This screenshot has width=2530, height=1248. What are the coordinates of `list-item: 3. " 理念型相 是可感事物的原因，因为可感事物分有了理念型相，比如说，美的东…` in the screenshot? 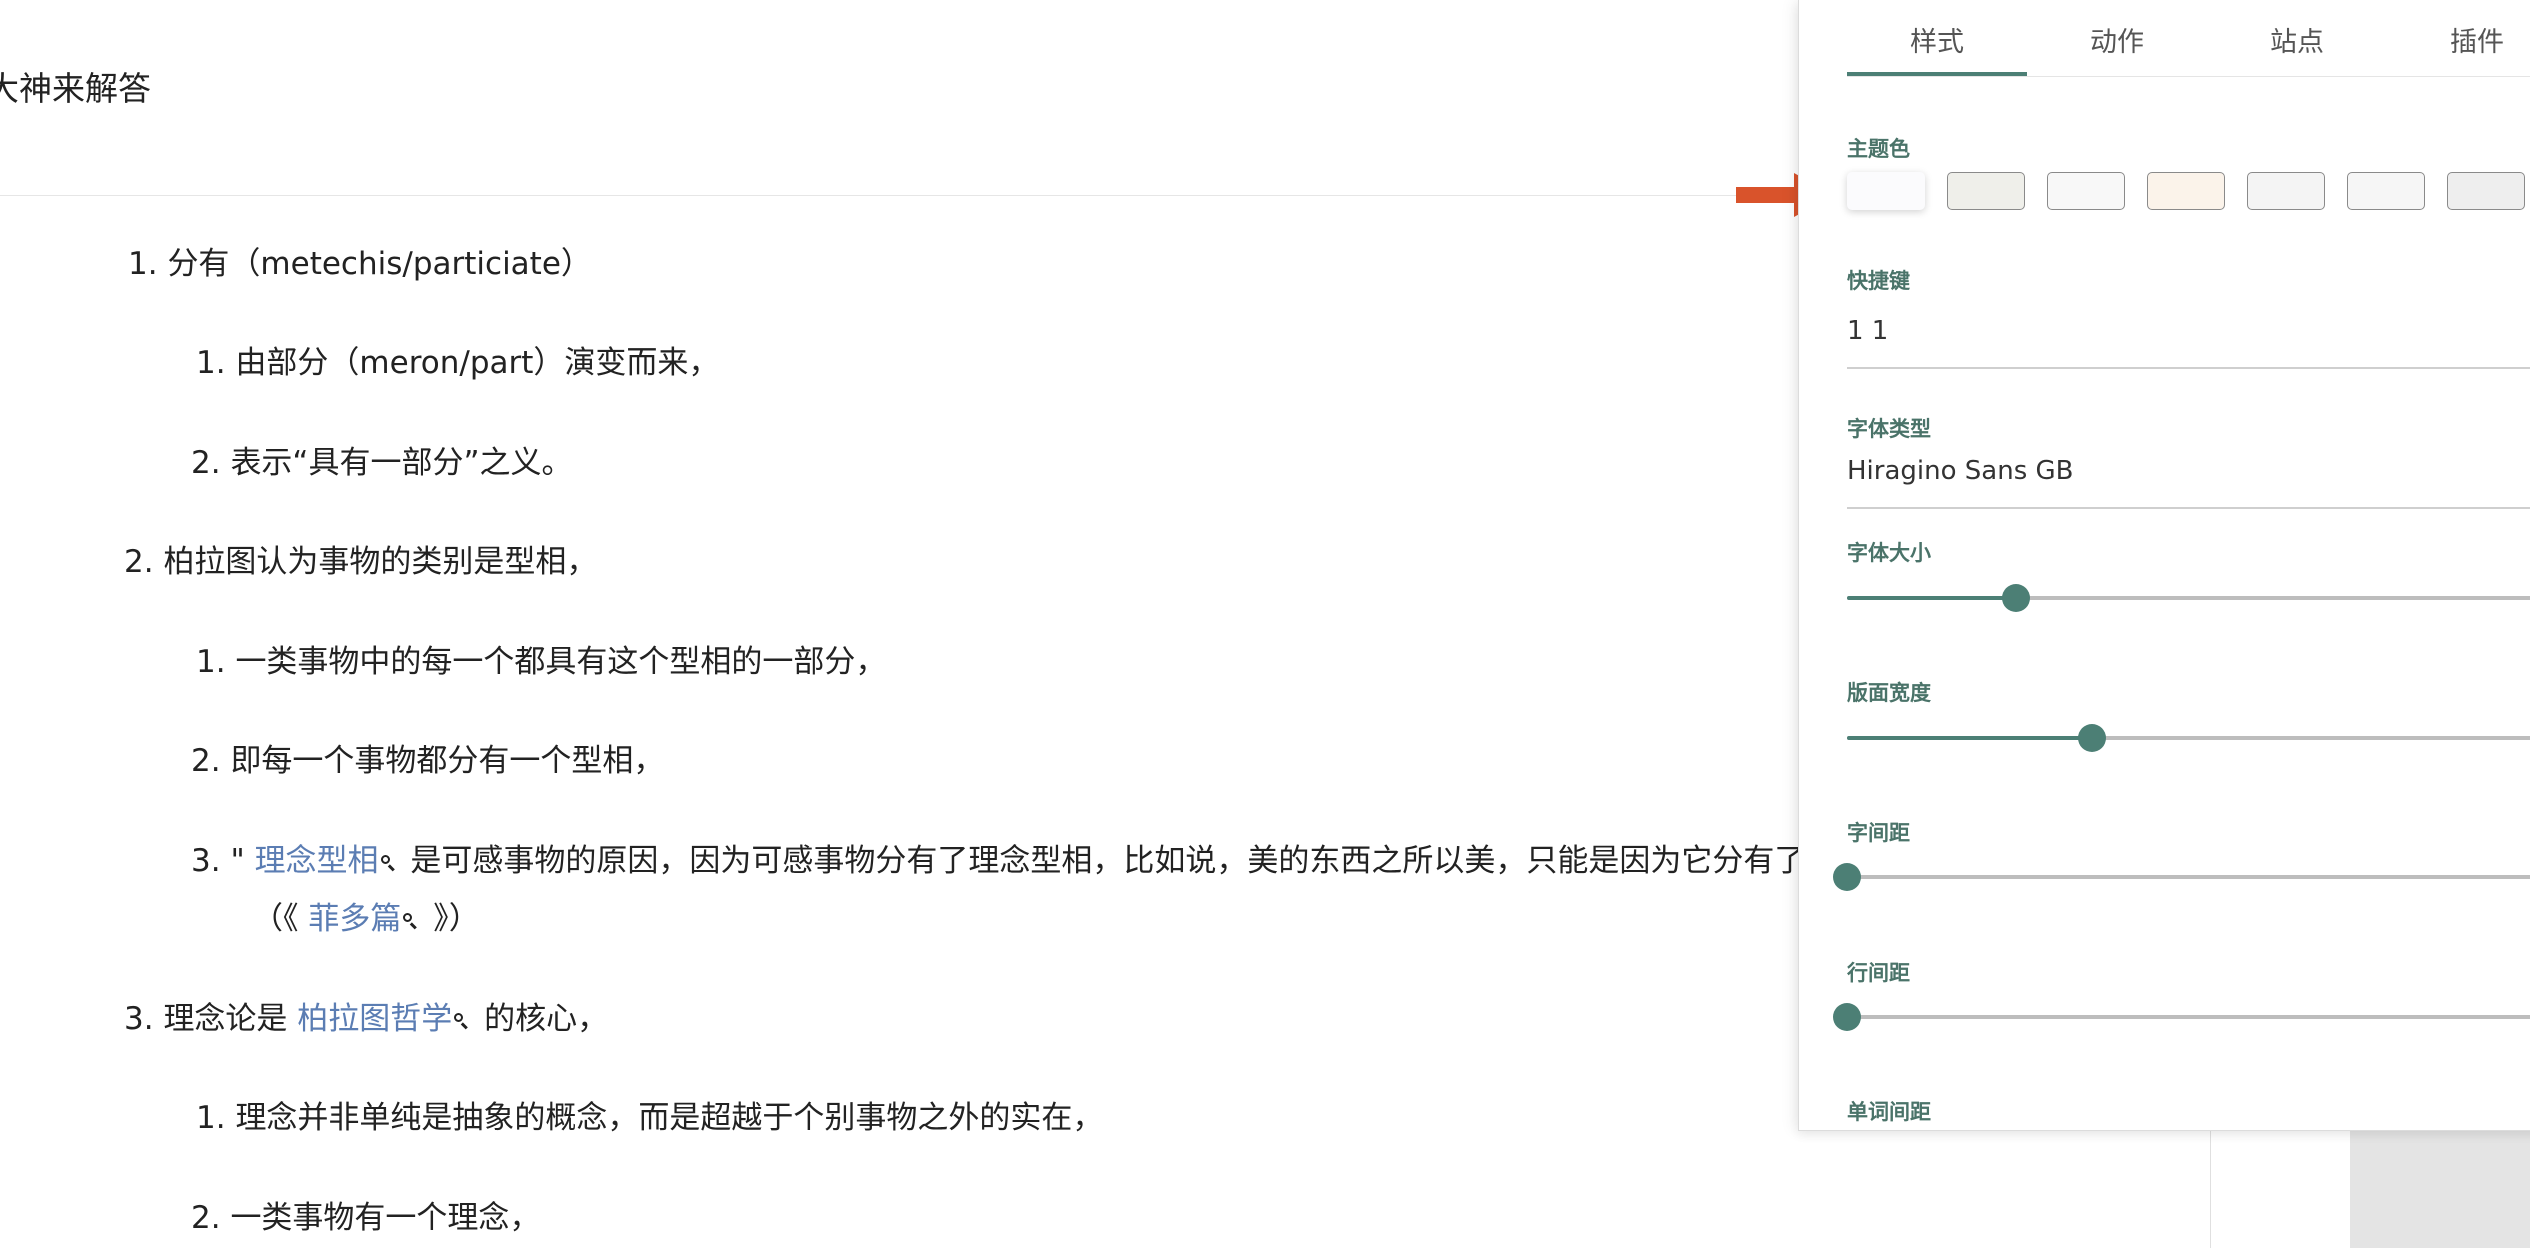 It's located at (995, 861).